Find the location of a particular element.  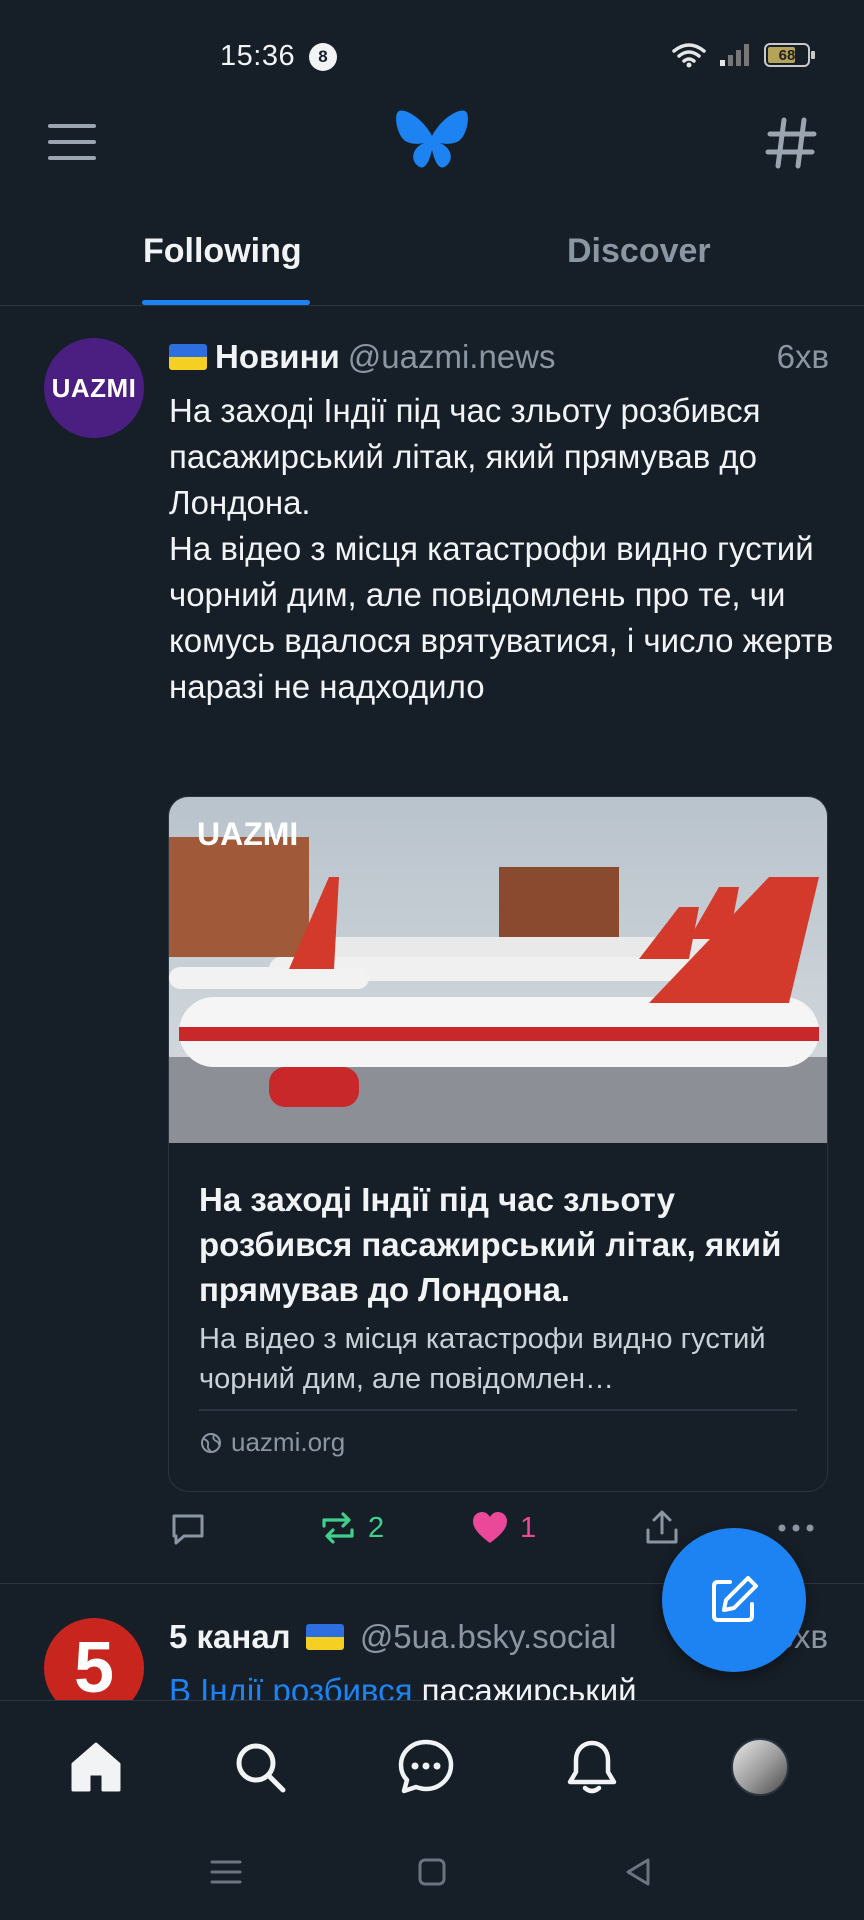

reply-button is located at coordinates (188, 1528).